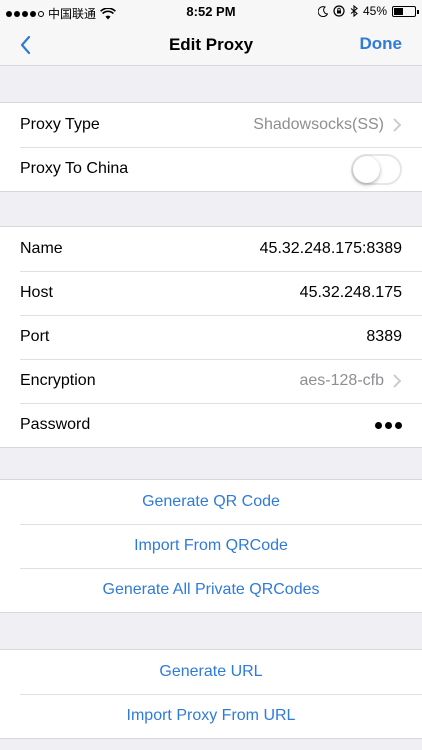  I want to click on generate-url-button: Generate URL, so click(210, 672).